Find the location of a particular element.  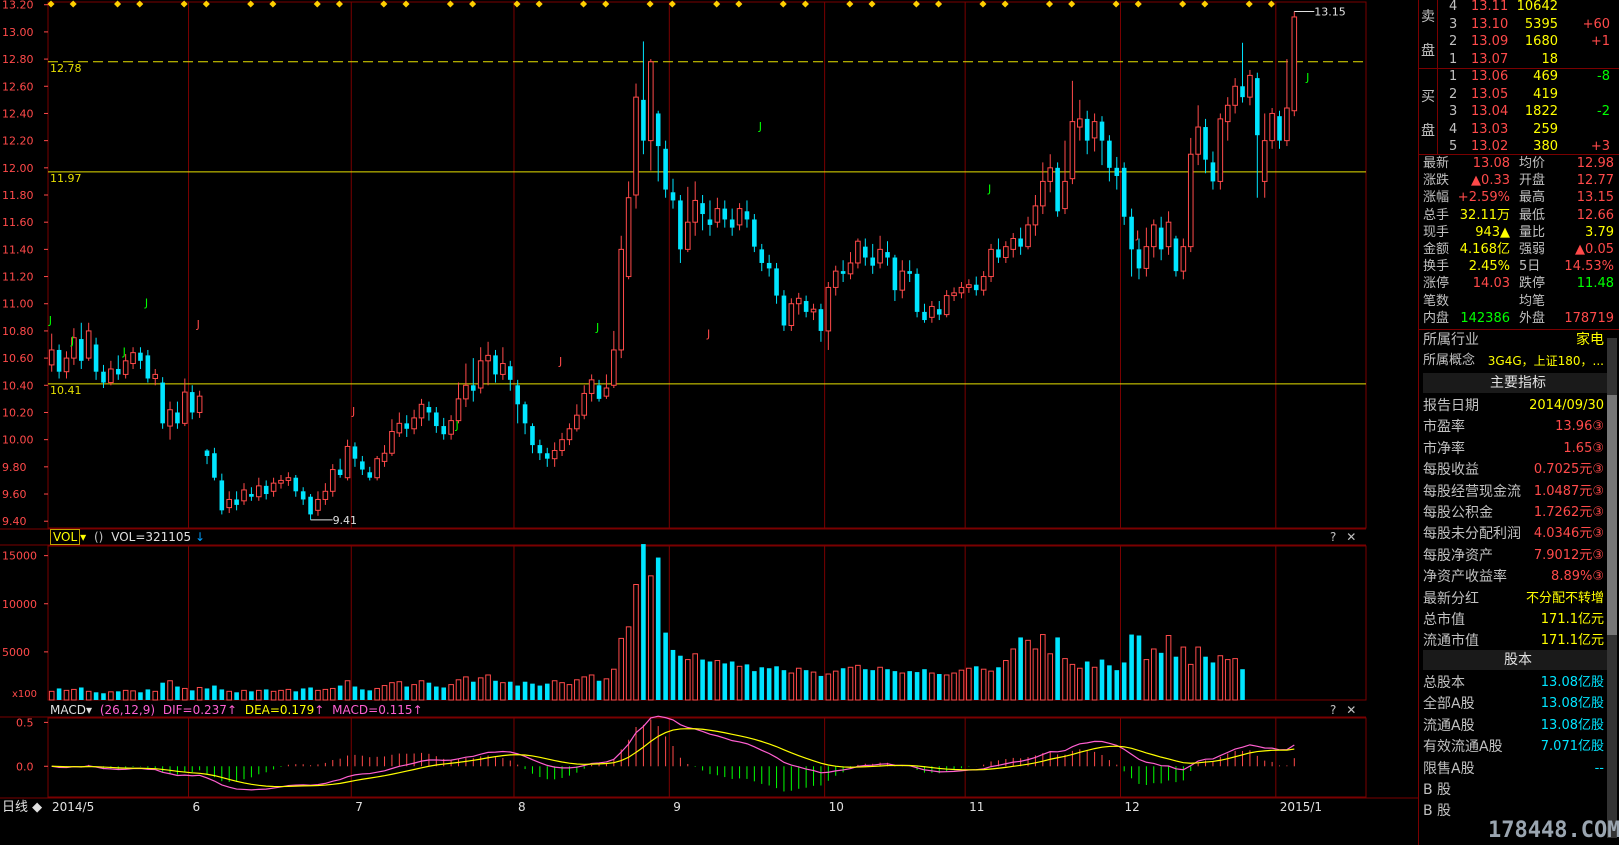

stat-row: 涨跌 ▲0.33 开盘 12.77 is located at coordinates (1519, 181).